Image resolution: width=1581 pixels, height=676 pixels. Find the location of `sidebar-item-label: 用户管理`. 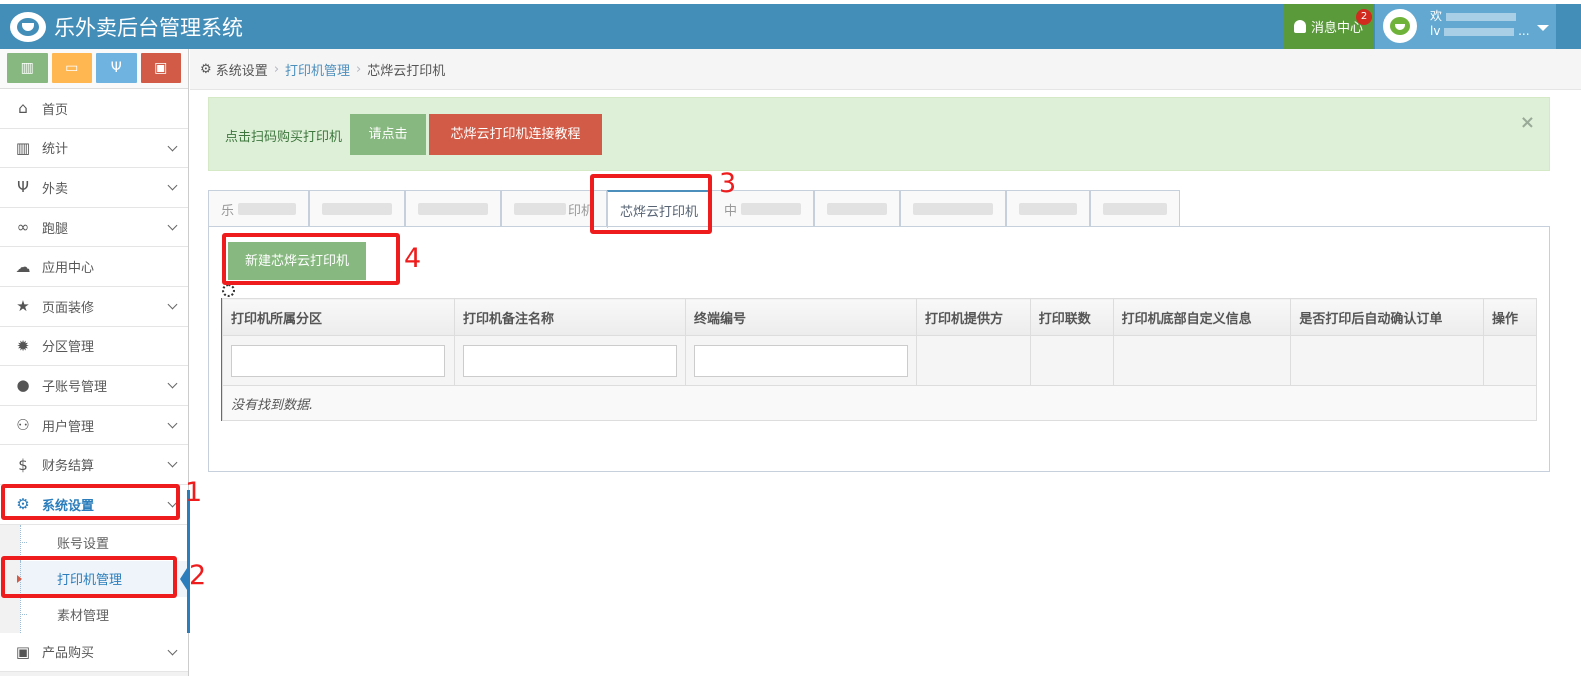

sidebar-item-label: 用户管理 is located at coordinates (68, 427).